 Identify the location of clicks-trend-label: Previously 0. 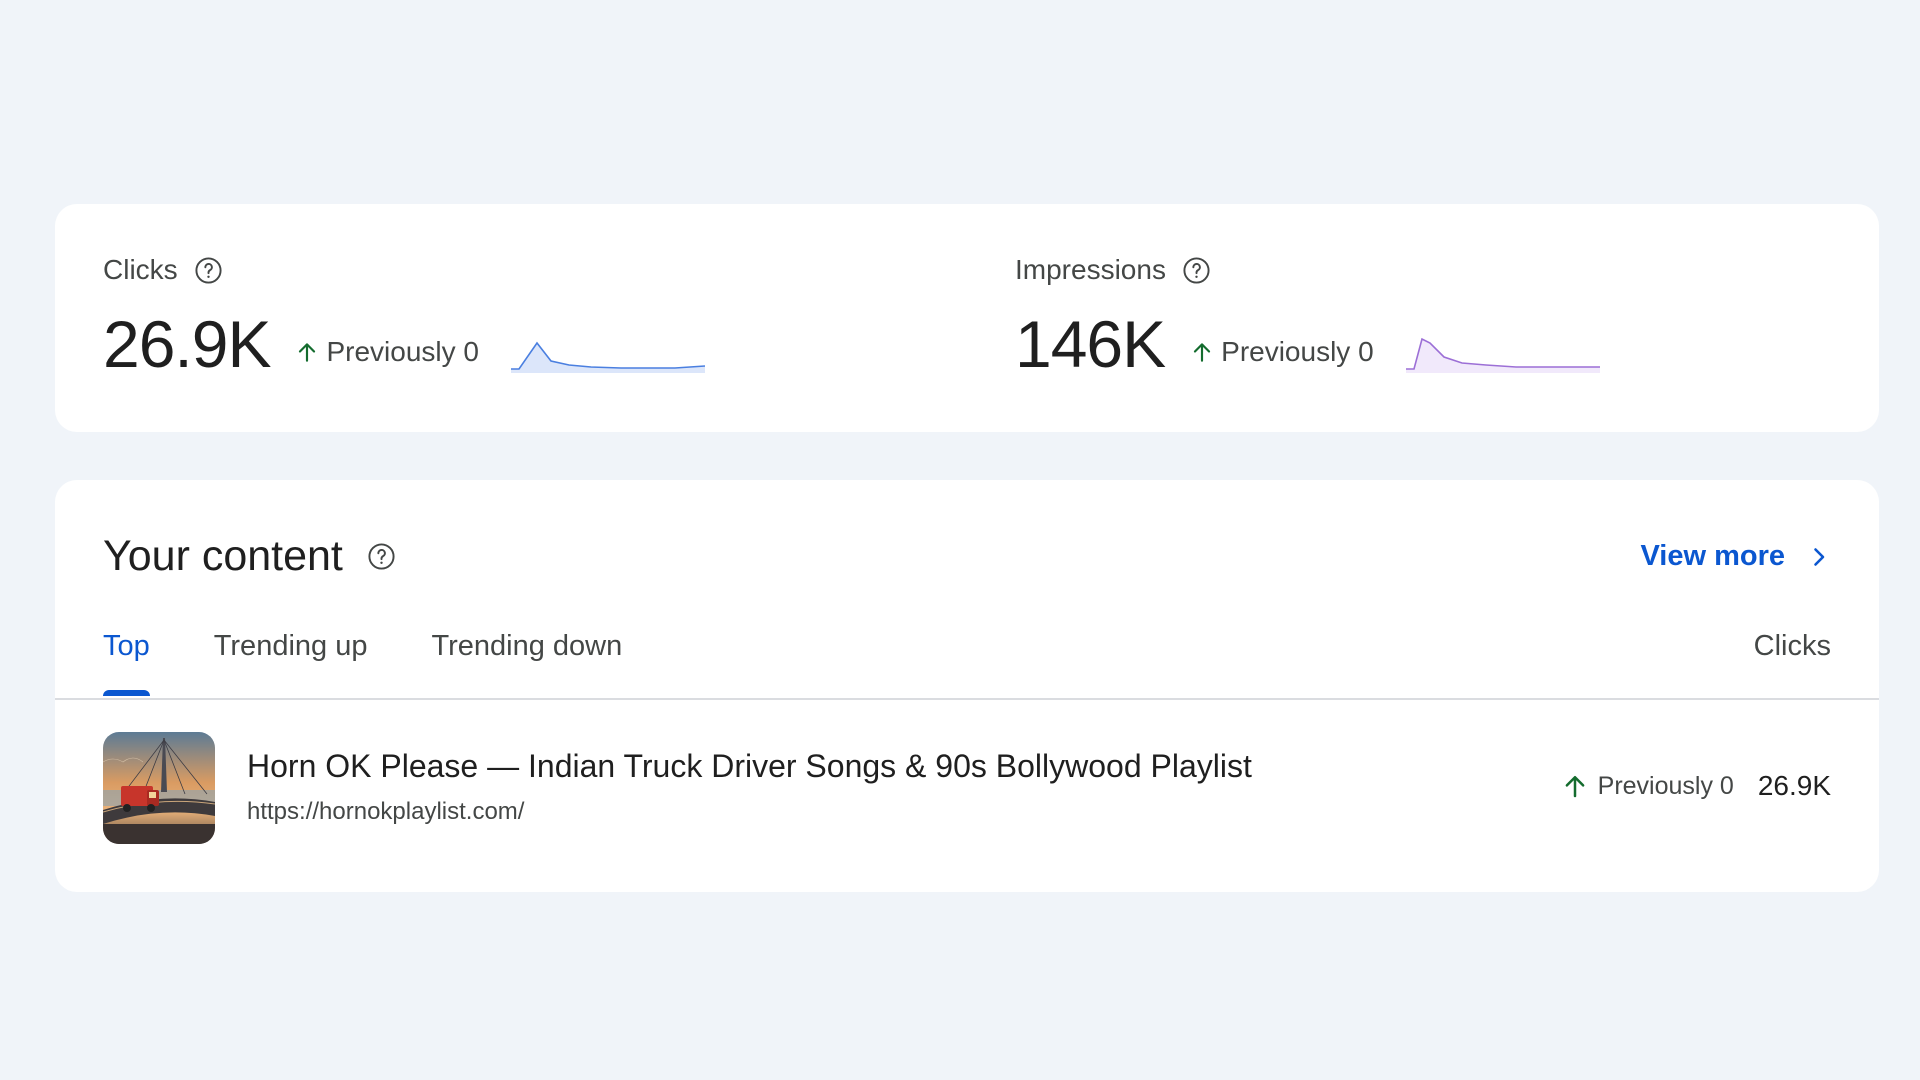
(402, 351).